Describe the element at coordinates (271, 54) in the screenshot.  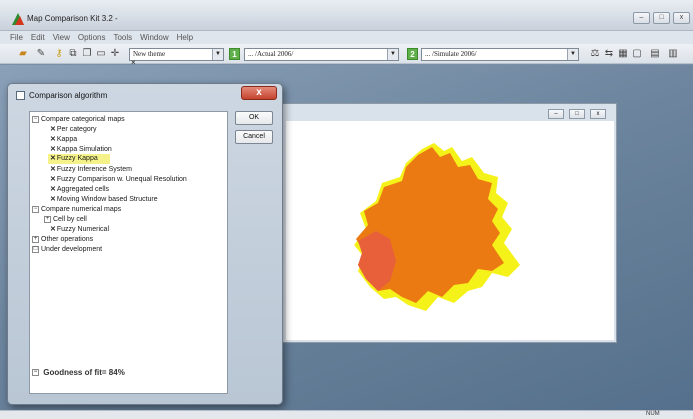
I see `map1-select-value: ... /Actual 2006/` at that location.